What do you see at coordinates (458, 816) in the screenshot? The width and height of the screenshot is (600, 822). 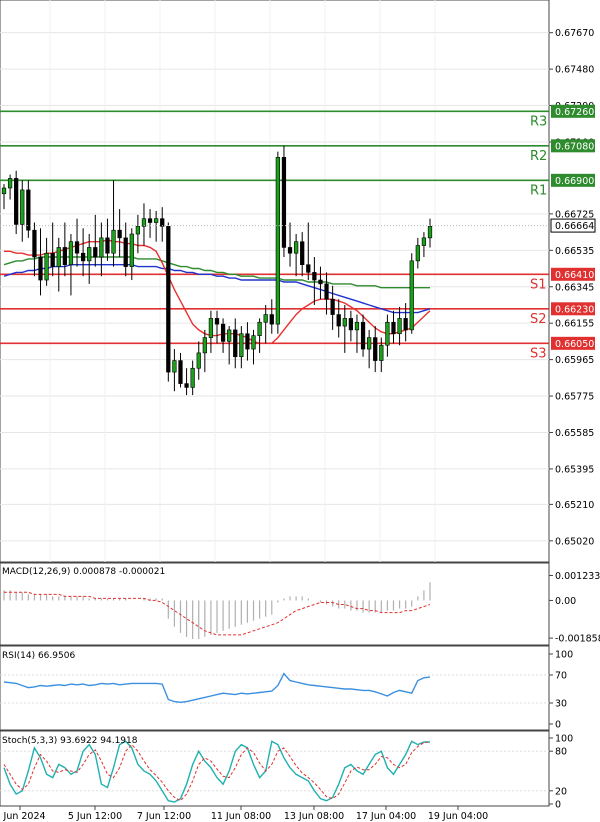 I see `x-tick-label: 19 Jun 04:00` at bounding box center [458, 816].